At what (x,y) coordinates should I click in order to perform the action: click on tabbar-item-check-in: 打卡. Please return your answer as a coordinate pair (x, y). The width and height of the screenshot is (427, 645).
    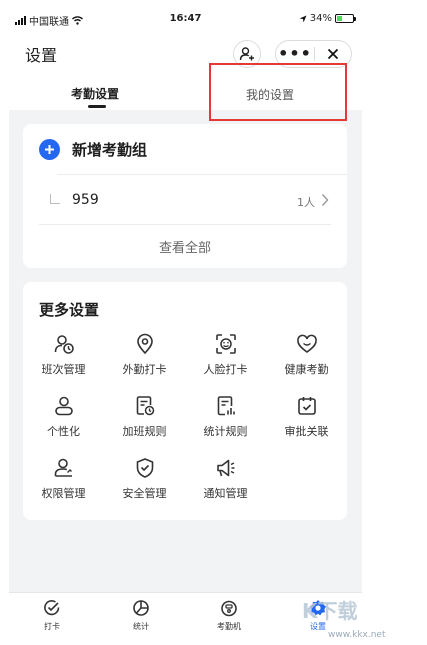
    Looking at the image, I should click on (52, 615).